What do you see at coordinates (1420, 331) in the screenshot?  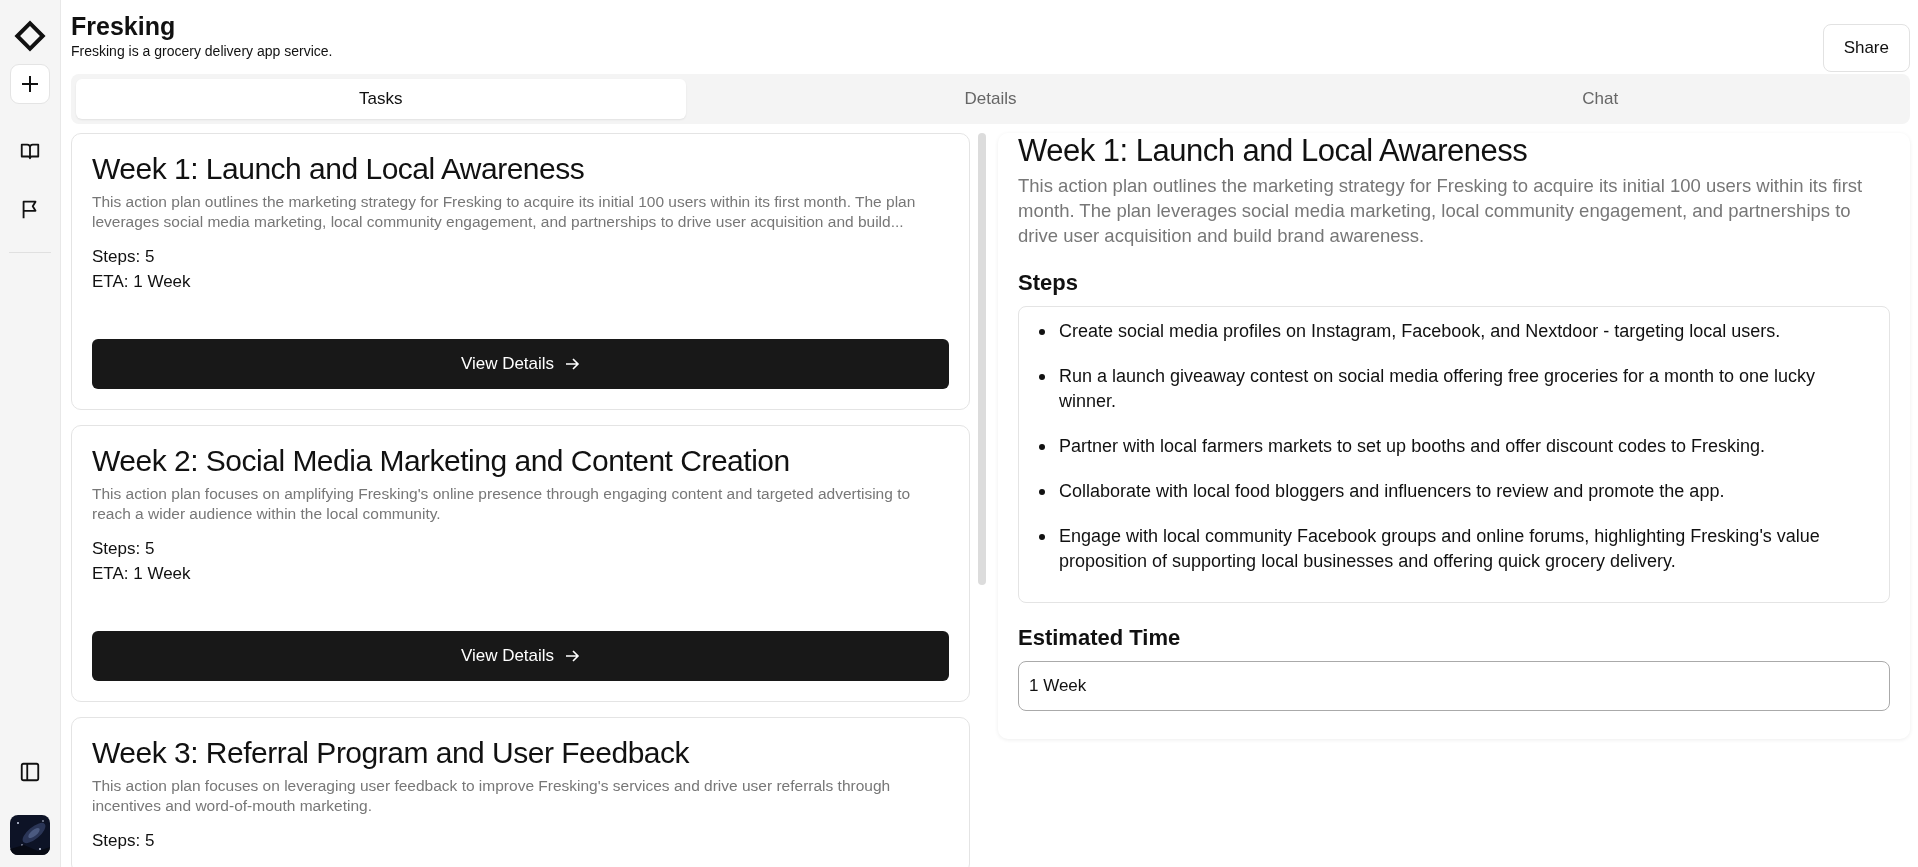 I see `step-text: Create social media profiles on Instagram, Facebook, and Nextdoor - targeting local users.` at bounding box center [1420, 331].